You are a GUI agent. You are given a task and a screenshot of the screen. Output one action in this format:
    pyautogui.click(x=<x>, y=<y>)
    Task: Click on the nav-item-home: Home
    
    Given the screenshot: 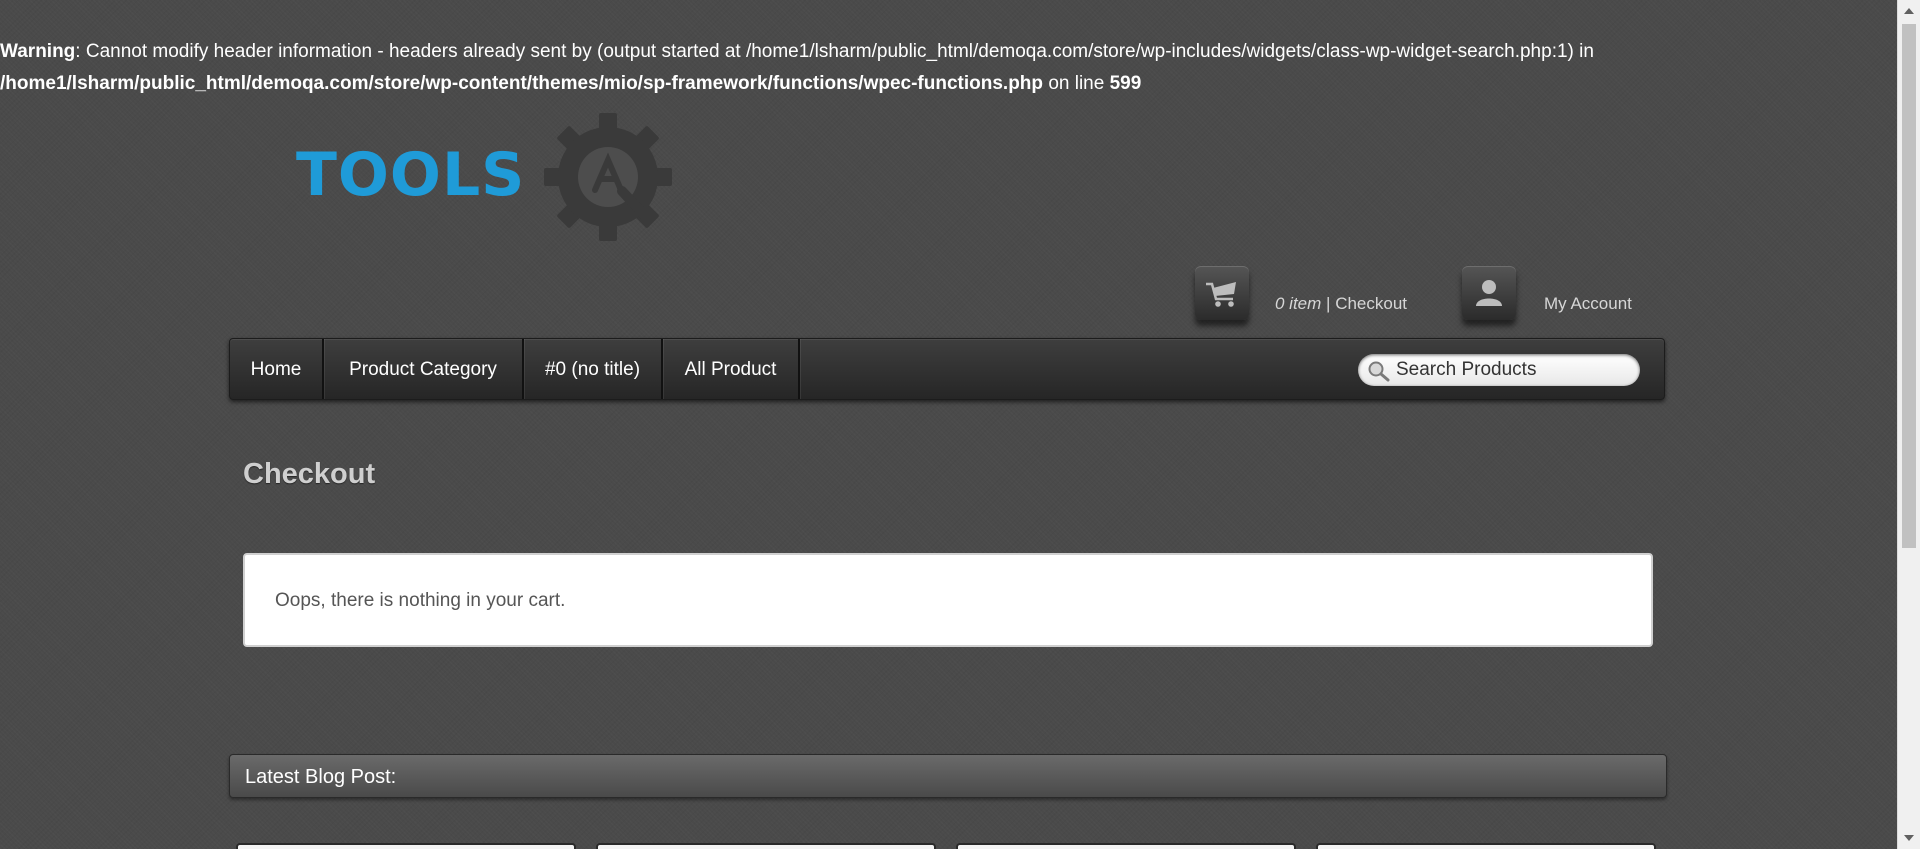 What is the action you would take?
    pyautogui.click(x=277, y=369)
    